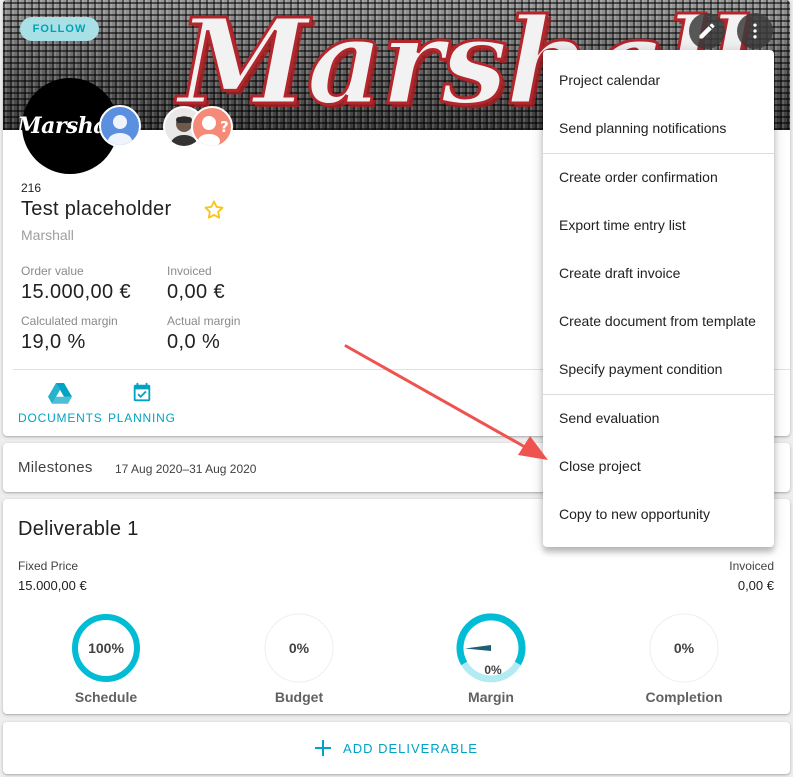  I want to click on favorite-button, so click(214, 210).